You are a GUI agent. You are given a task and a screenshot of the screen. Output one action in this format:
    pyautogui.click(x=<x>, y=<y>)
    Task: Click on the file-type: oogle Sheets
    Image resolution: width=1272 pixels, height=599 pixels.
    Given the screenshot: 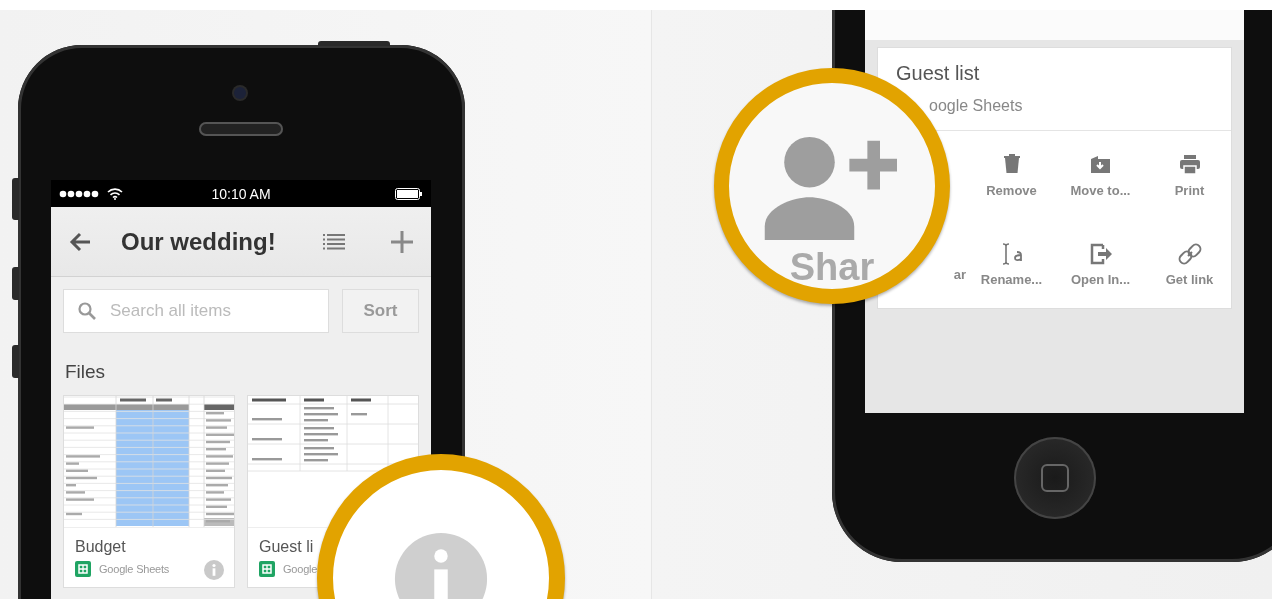 What is the action you would take?
    pyautogui.click(x=976, y=106)
    